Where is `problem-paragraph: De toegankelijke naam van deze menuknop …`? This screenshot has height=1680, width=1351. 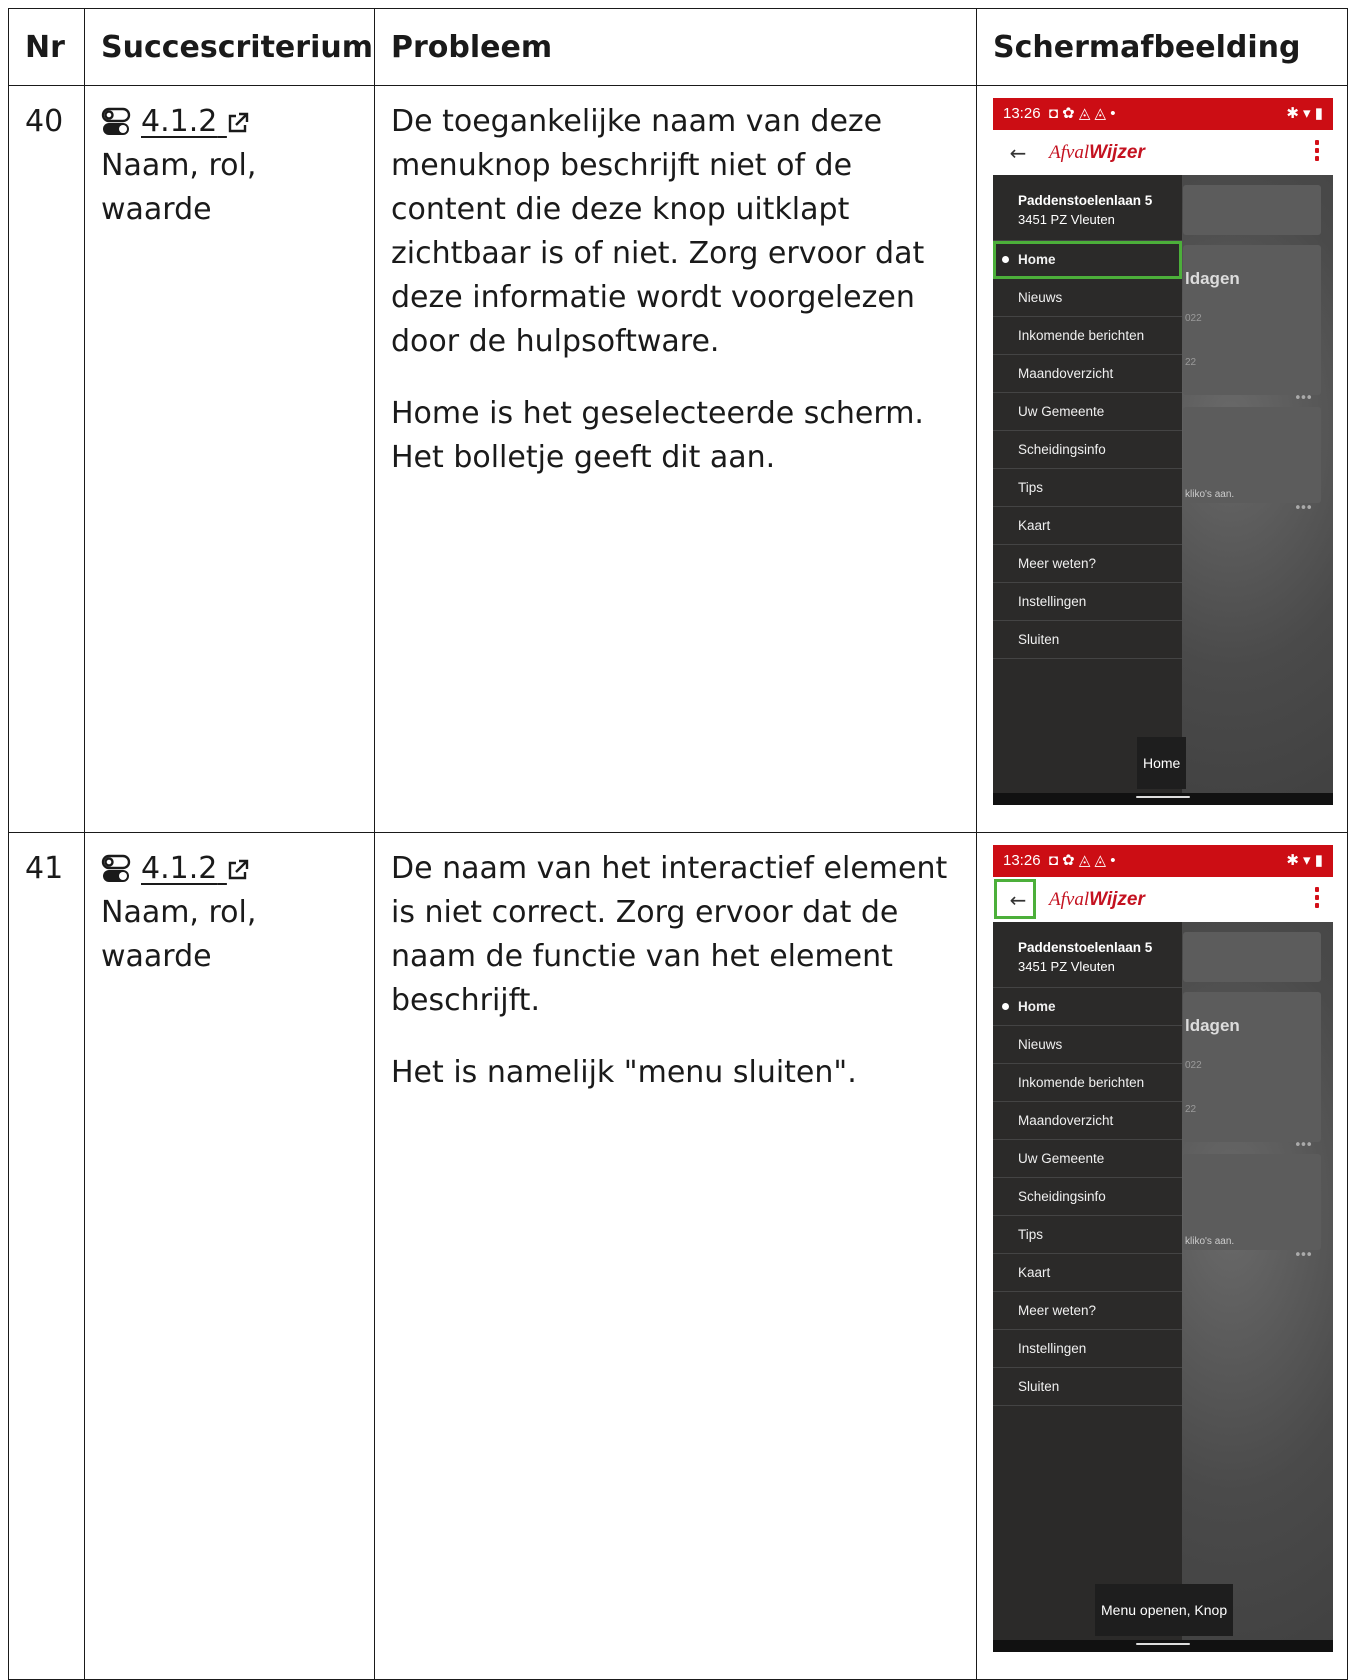
problem-paragraph: De toegankelijke naam van deze menuknop … is located at coordinates (658, 231).